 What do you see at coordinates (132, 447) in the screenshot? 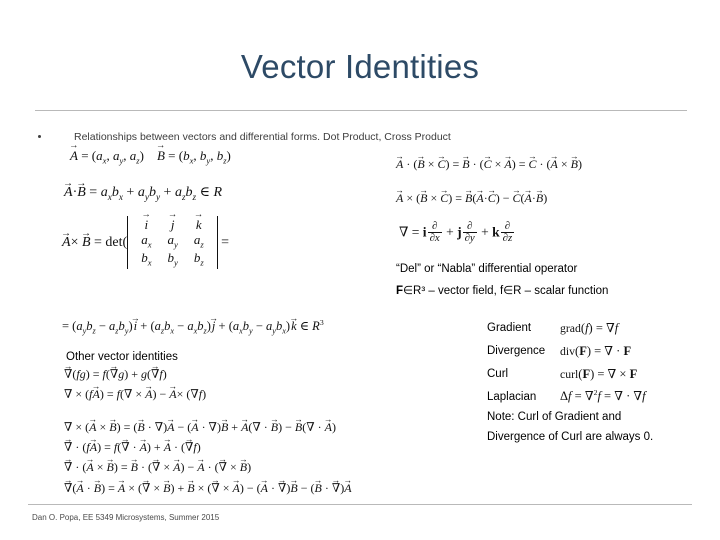
I see `math-identity-div-scalar-times-vector: ∇ · (fA) = f(∇ · A) + A · (∇f)` at bounding box center [132, 447].